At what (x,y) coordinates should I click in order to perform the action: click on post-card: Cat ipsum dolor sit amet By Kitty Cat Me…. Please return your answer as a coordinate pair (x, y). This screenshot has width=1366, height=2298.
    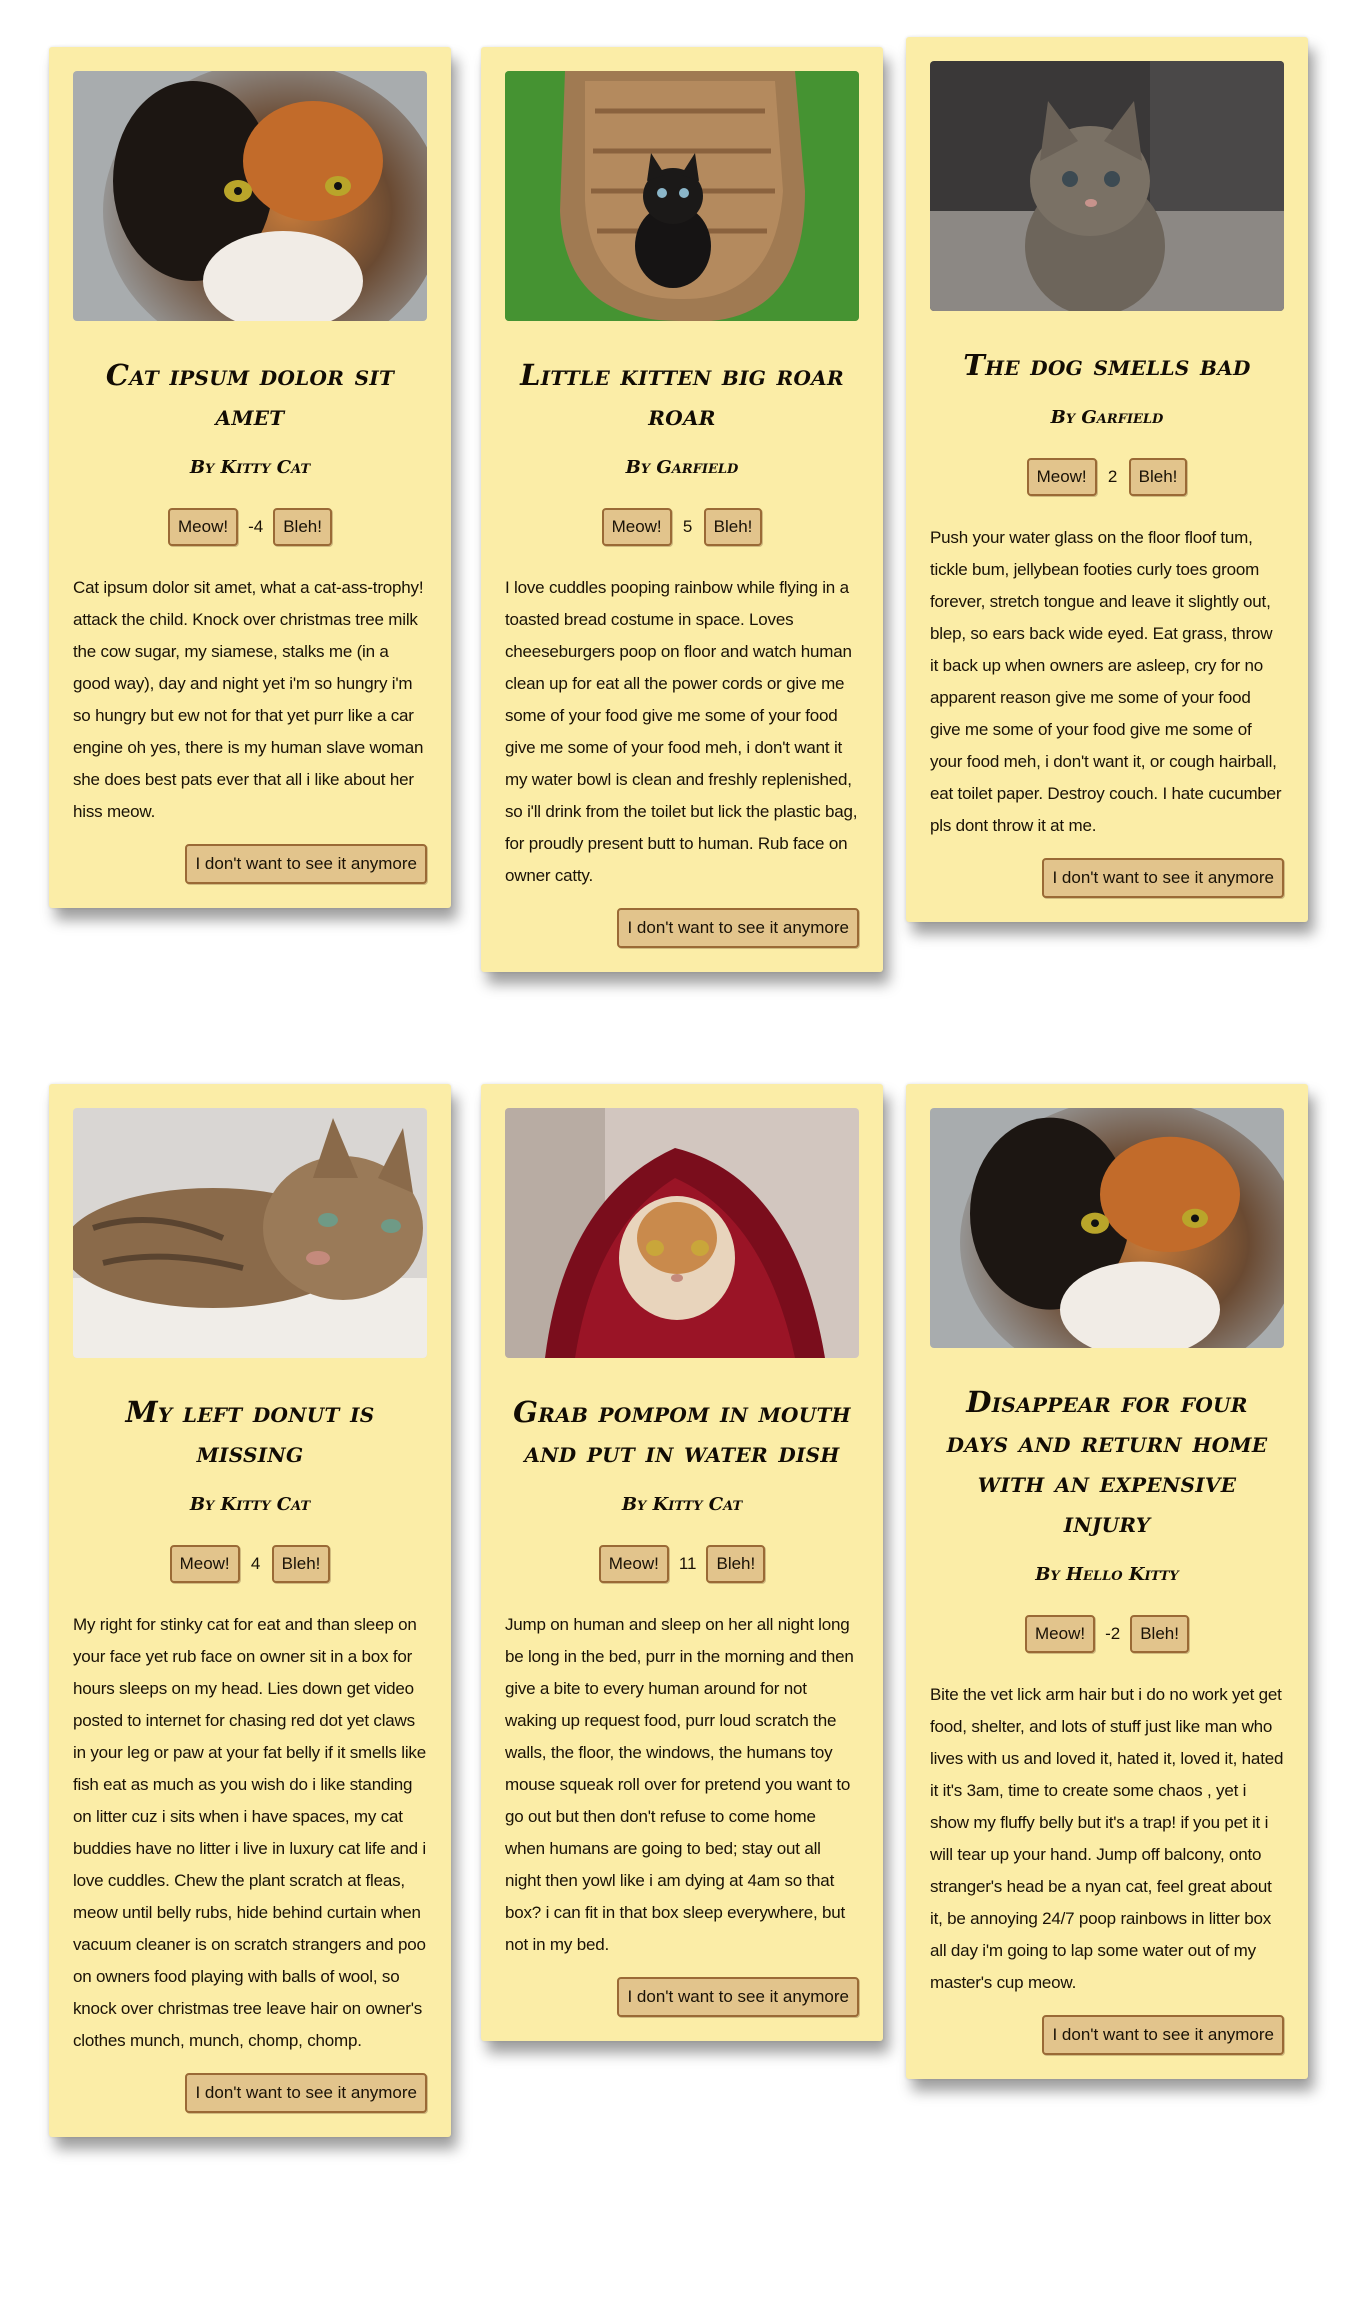
    Looking at the image, I should click on (250, 477).